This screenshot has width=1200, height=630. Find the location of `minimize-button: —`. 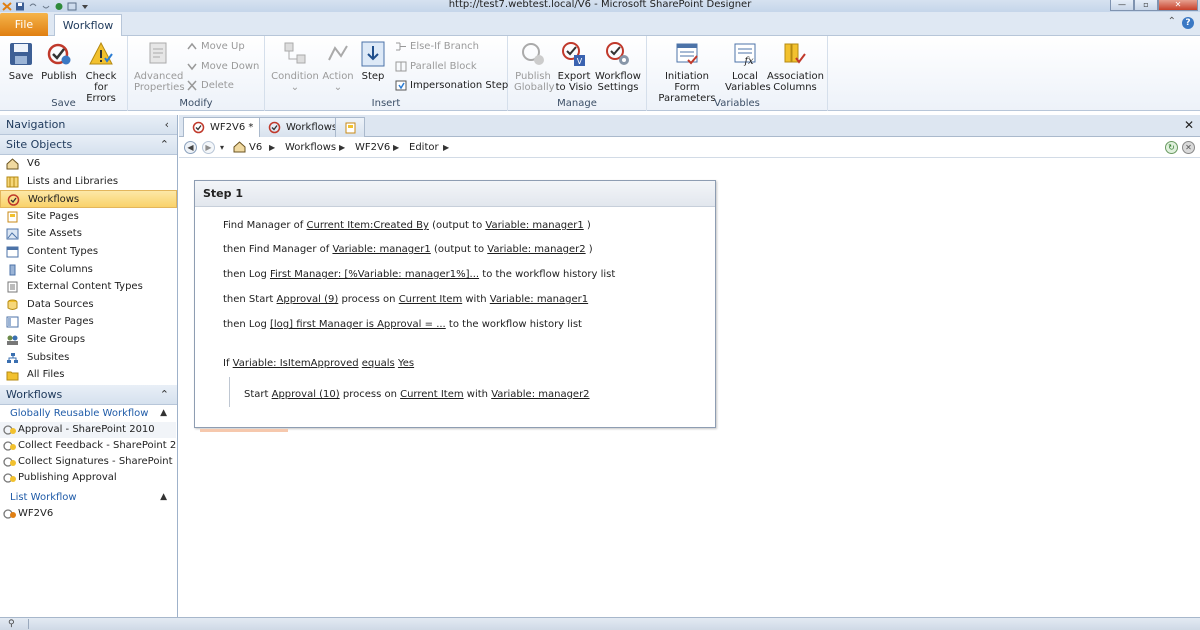

minimize-button: — is located at coordinates (1122, 5).